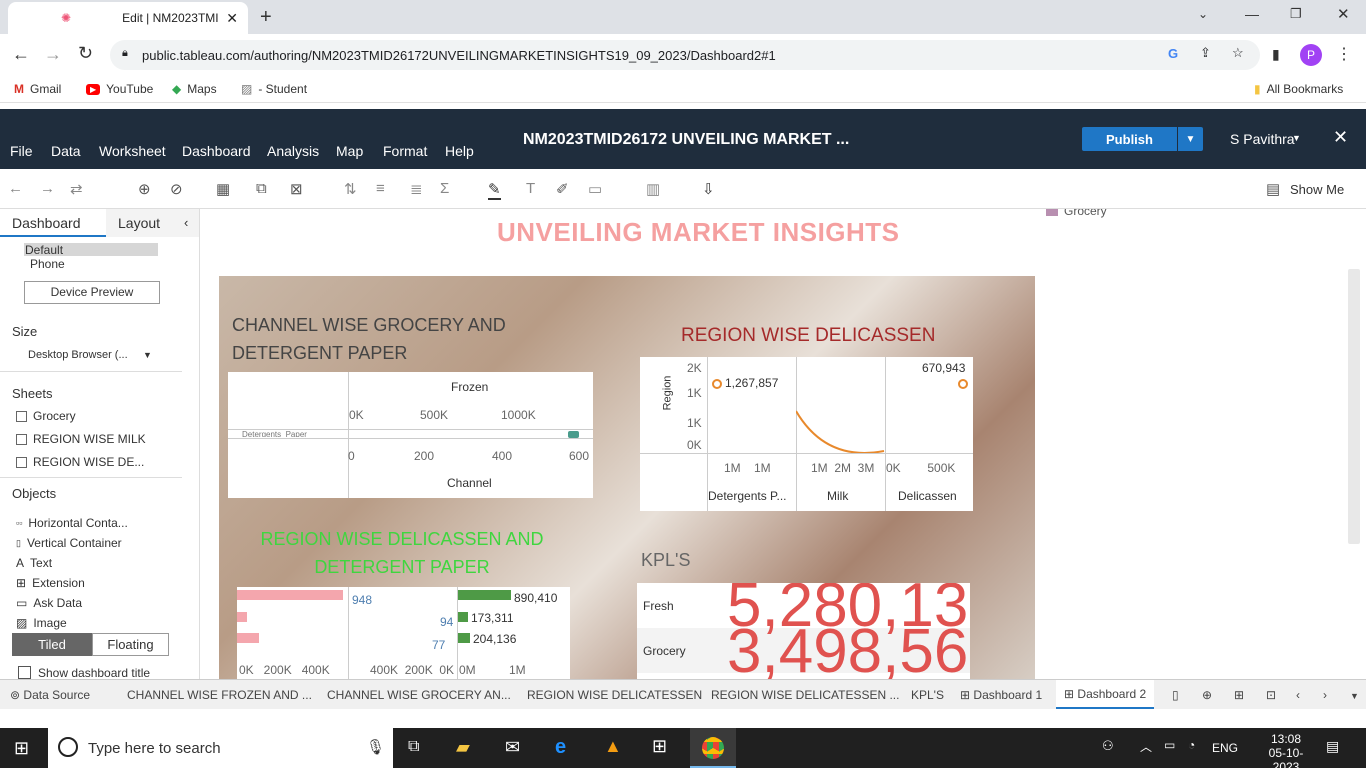 Image resolution: width=1366 pixels, height=768 pixels. Describe the element at coordinates (52, 644) in the screenshot. I see `tiled-toggle: Tiled` at that location.